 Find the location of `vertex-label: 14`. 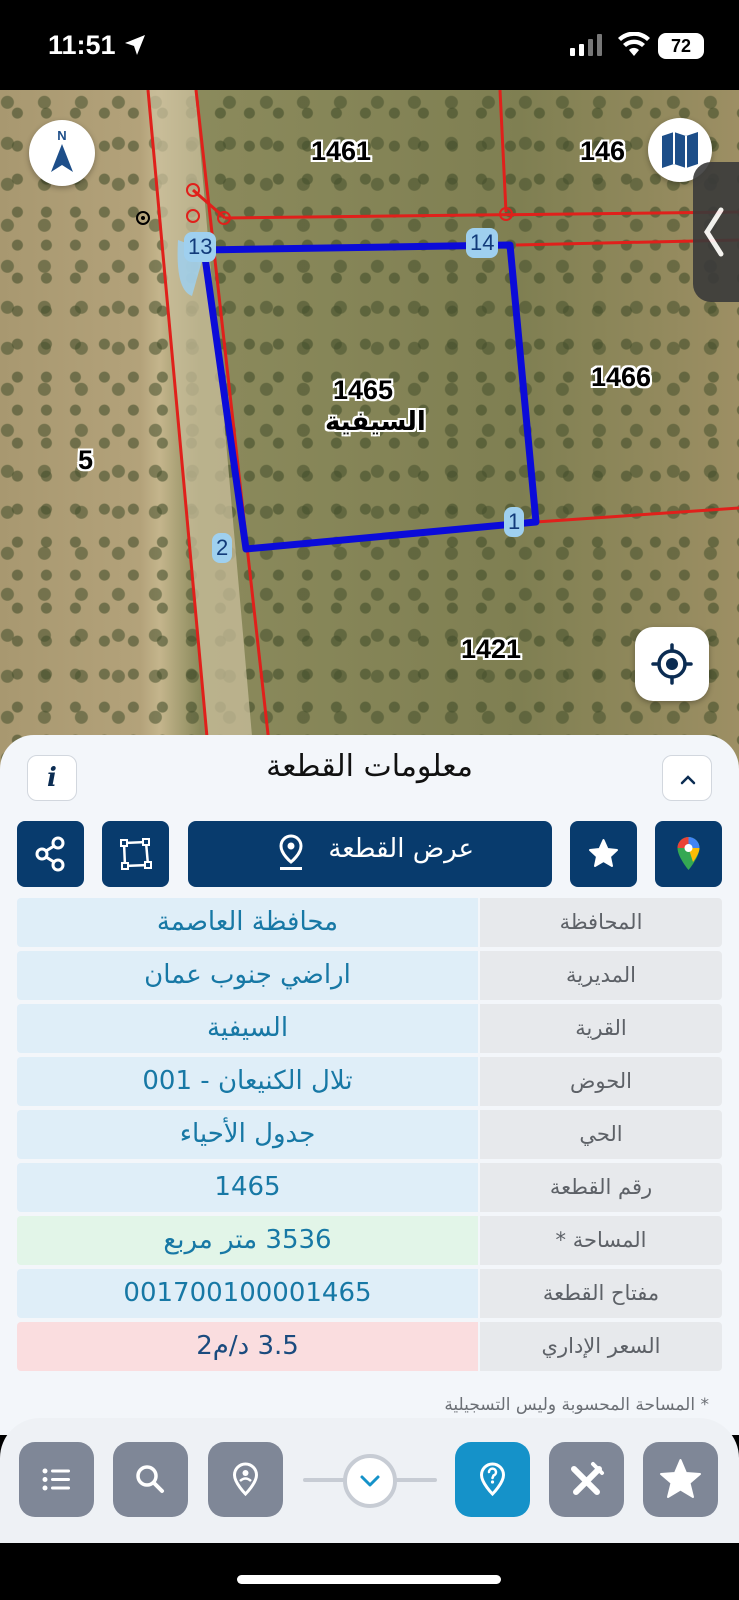

vertex-label: 14 is located at coordinates (482, 243).